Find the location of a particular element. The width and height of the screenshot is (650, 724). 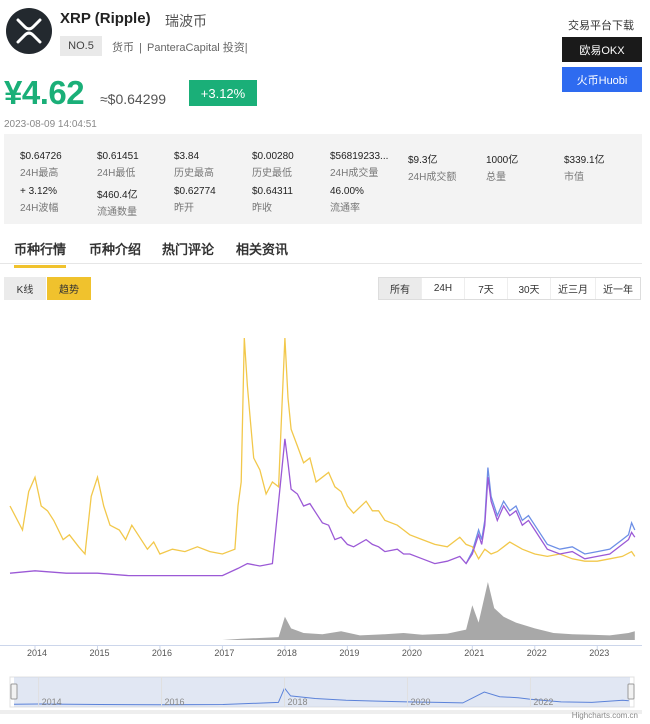

x-tick-label: 2023 is located at coordinates (599, 653).